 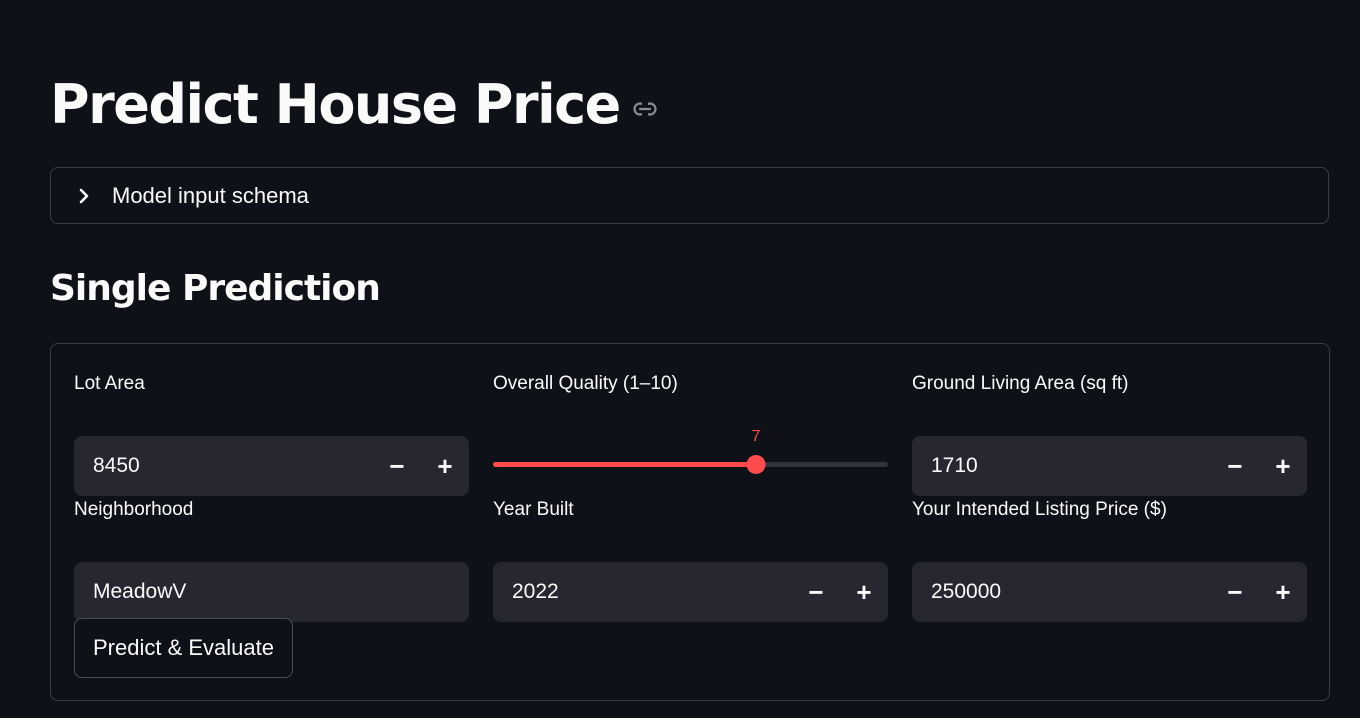 I want to click on model-input-schema-expander: Model input schema, so click(x=689, y=195).